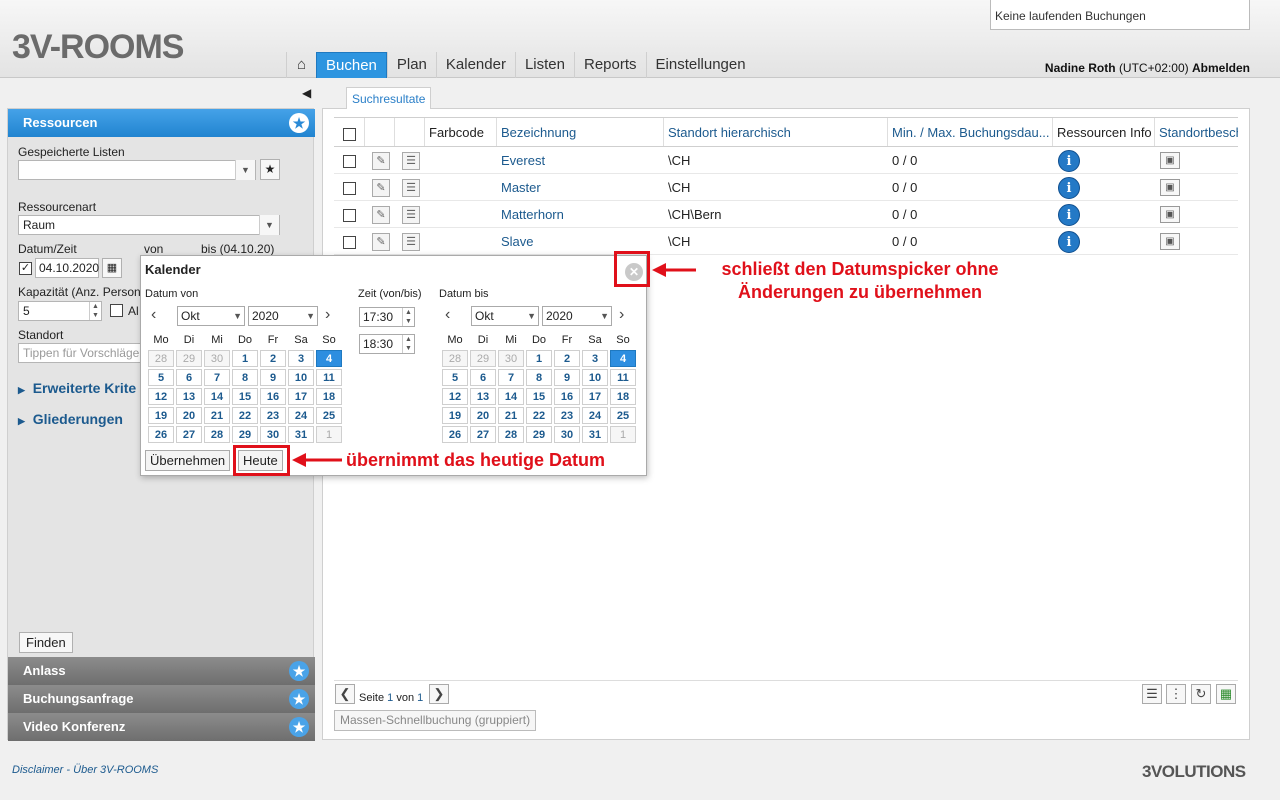 This screenshot has height=800, width=1280. What do you see at coordinates (567, 396) in the screenshot?
I see `calendar-day: 16` at bounding box center [567, 396].